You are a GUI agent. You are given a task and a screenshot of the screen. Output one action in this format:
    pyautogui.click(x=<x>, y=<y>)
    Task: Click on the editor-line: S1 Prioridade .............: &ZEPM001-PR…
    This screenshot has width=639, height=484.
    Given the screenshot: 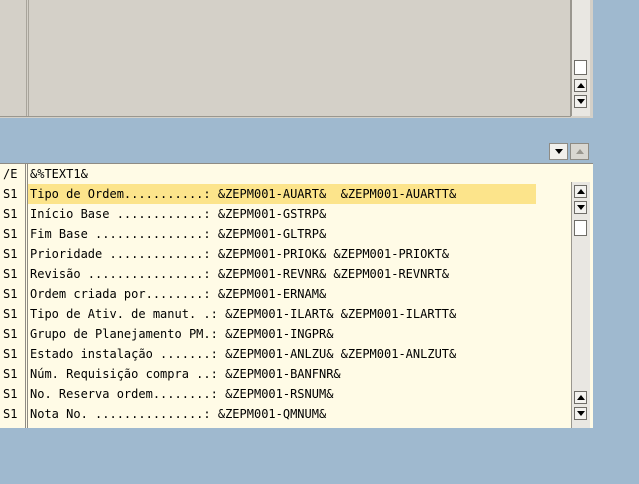 What is the action you would take?
    pyautogui.click(x=270, y=254)
    